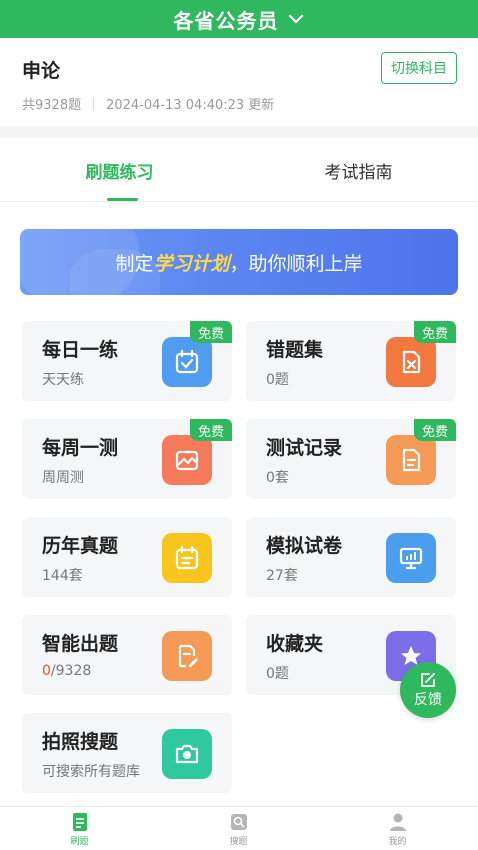 The image size is (478, 850). I want to click on bottom-nav: 刷题 搜题 我的, so click(239, 828).